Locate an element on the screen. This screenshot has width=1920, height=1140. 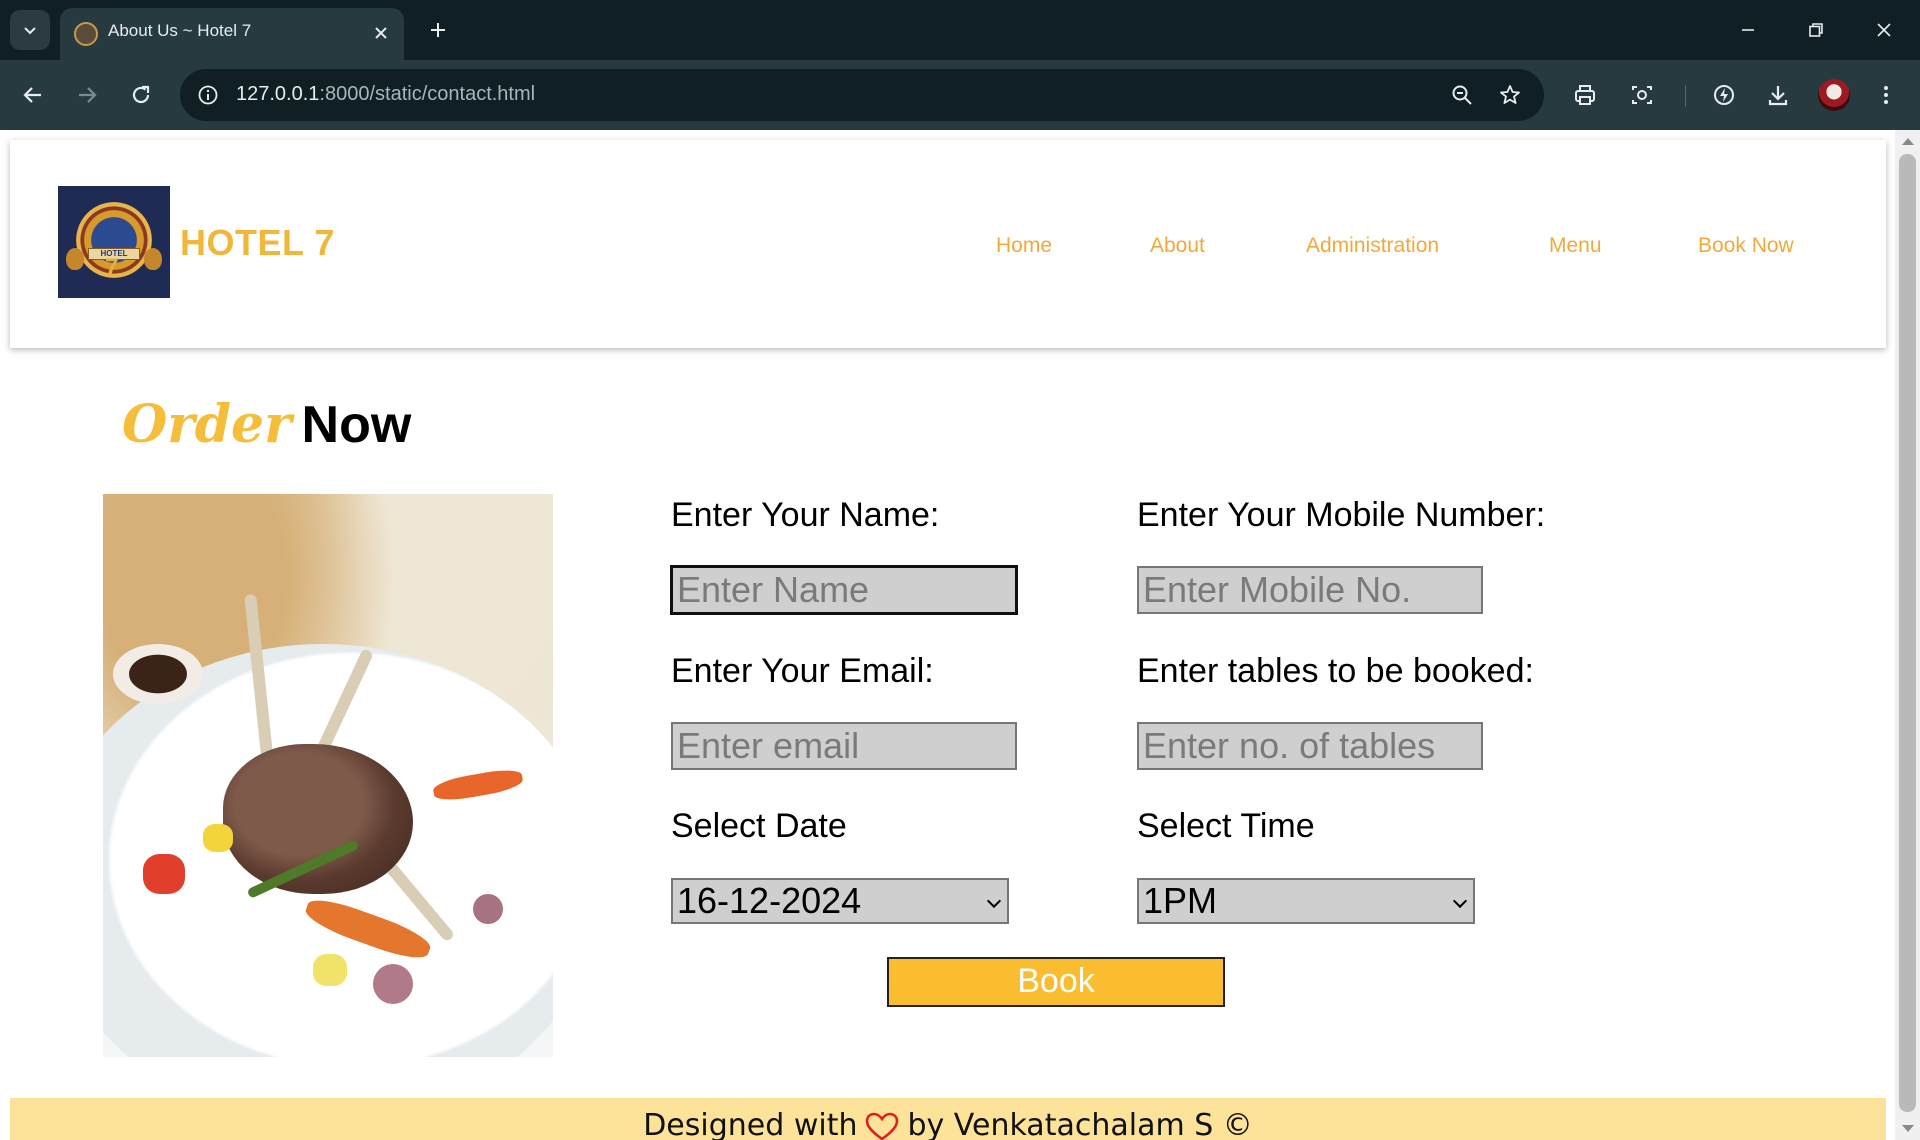
book-button: Book is located at coordinates (1056, 982).